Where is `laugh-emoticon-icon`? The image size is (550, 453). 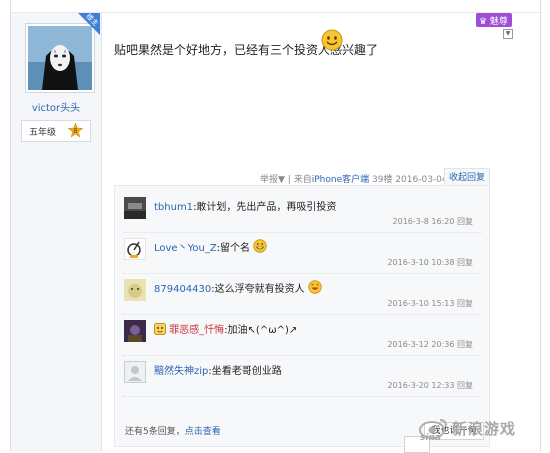 laugh-emoticon-icon is located at coordinates (315, 287).